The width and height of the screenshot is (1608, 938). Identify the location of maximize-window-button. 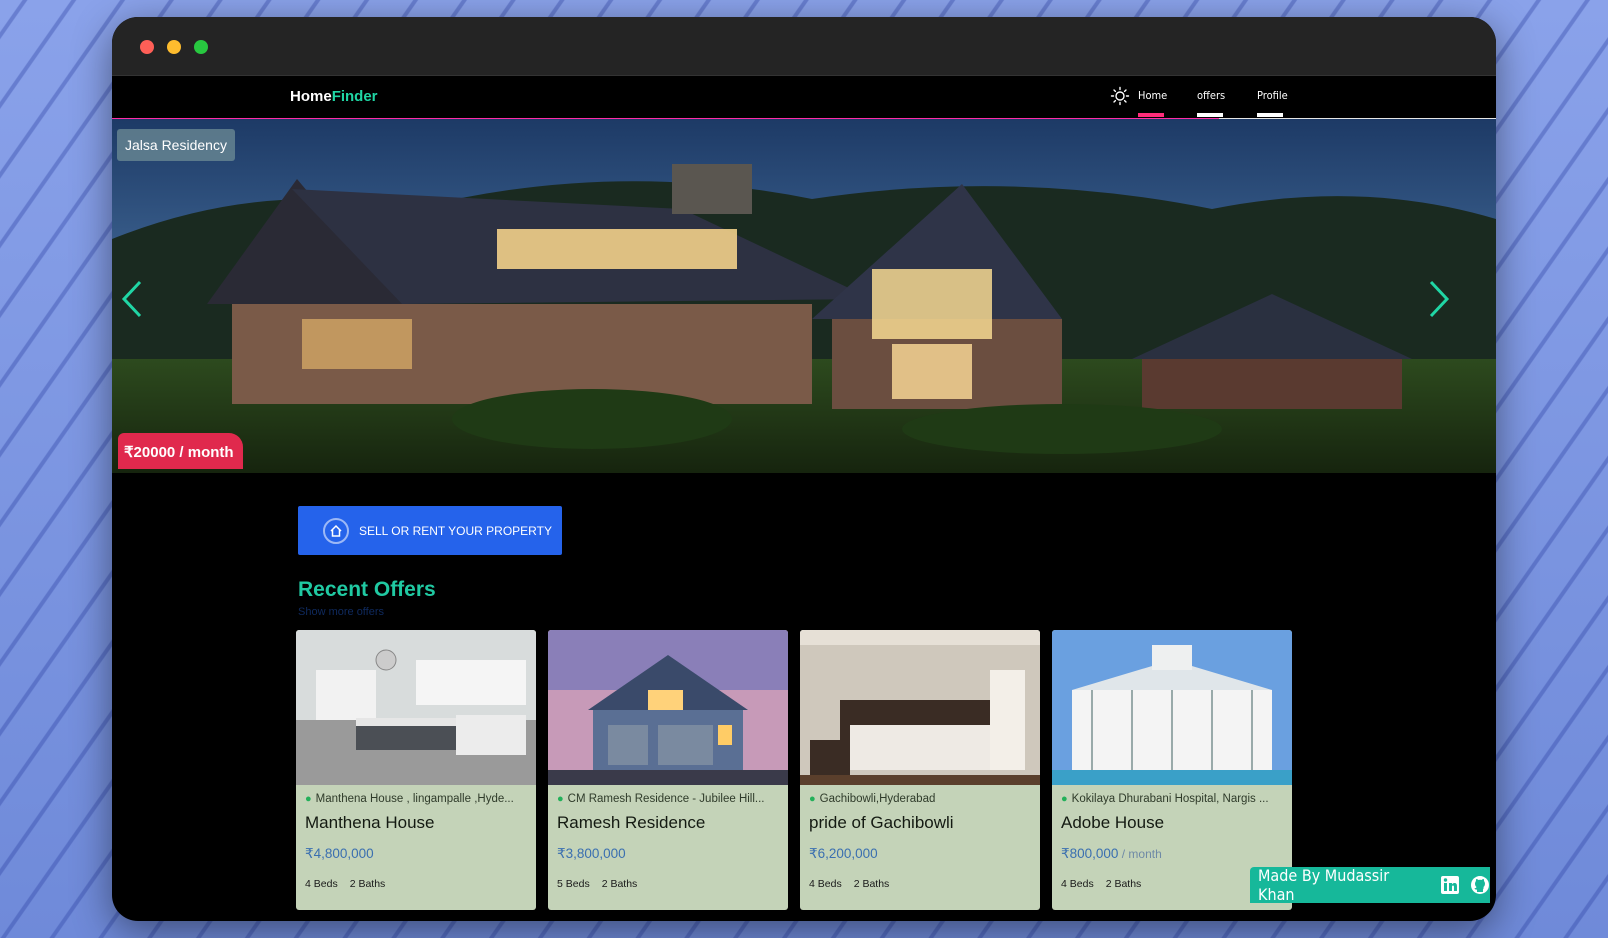
(201, 47).